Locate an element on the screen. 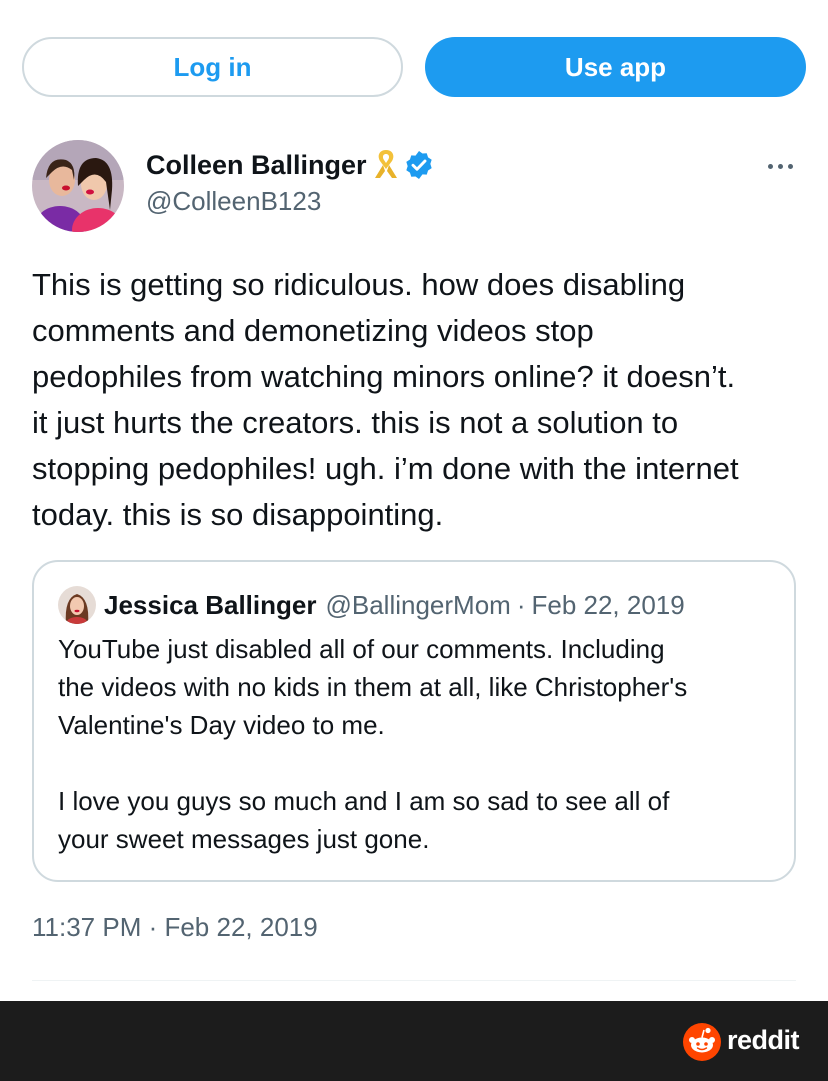  login-button: Log in is located at coordinates (212, 67).